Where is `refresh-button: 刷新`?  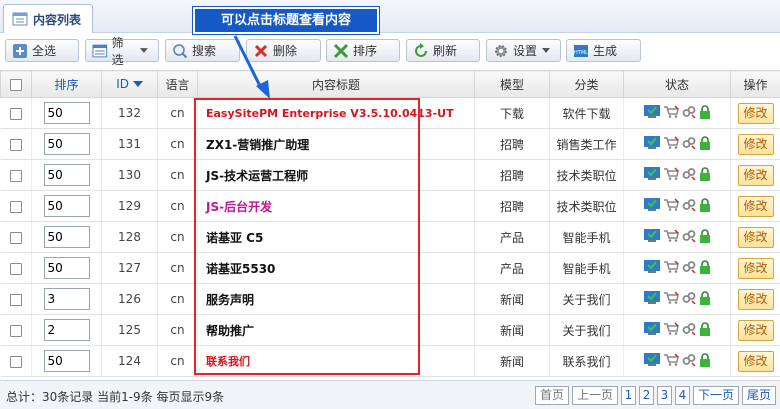 refresh-button: 刷新 is located at coordinates (443, 50).